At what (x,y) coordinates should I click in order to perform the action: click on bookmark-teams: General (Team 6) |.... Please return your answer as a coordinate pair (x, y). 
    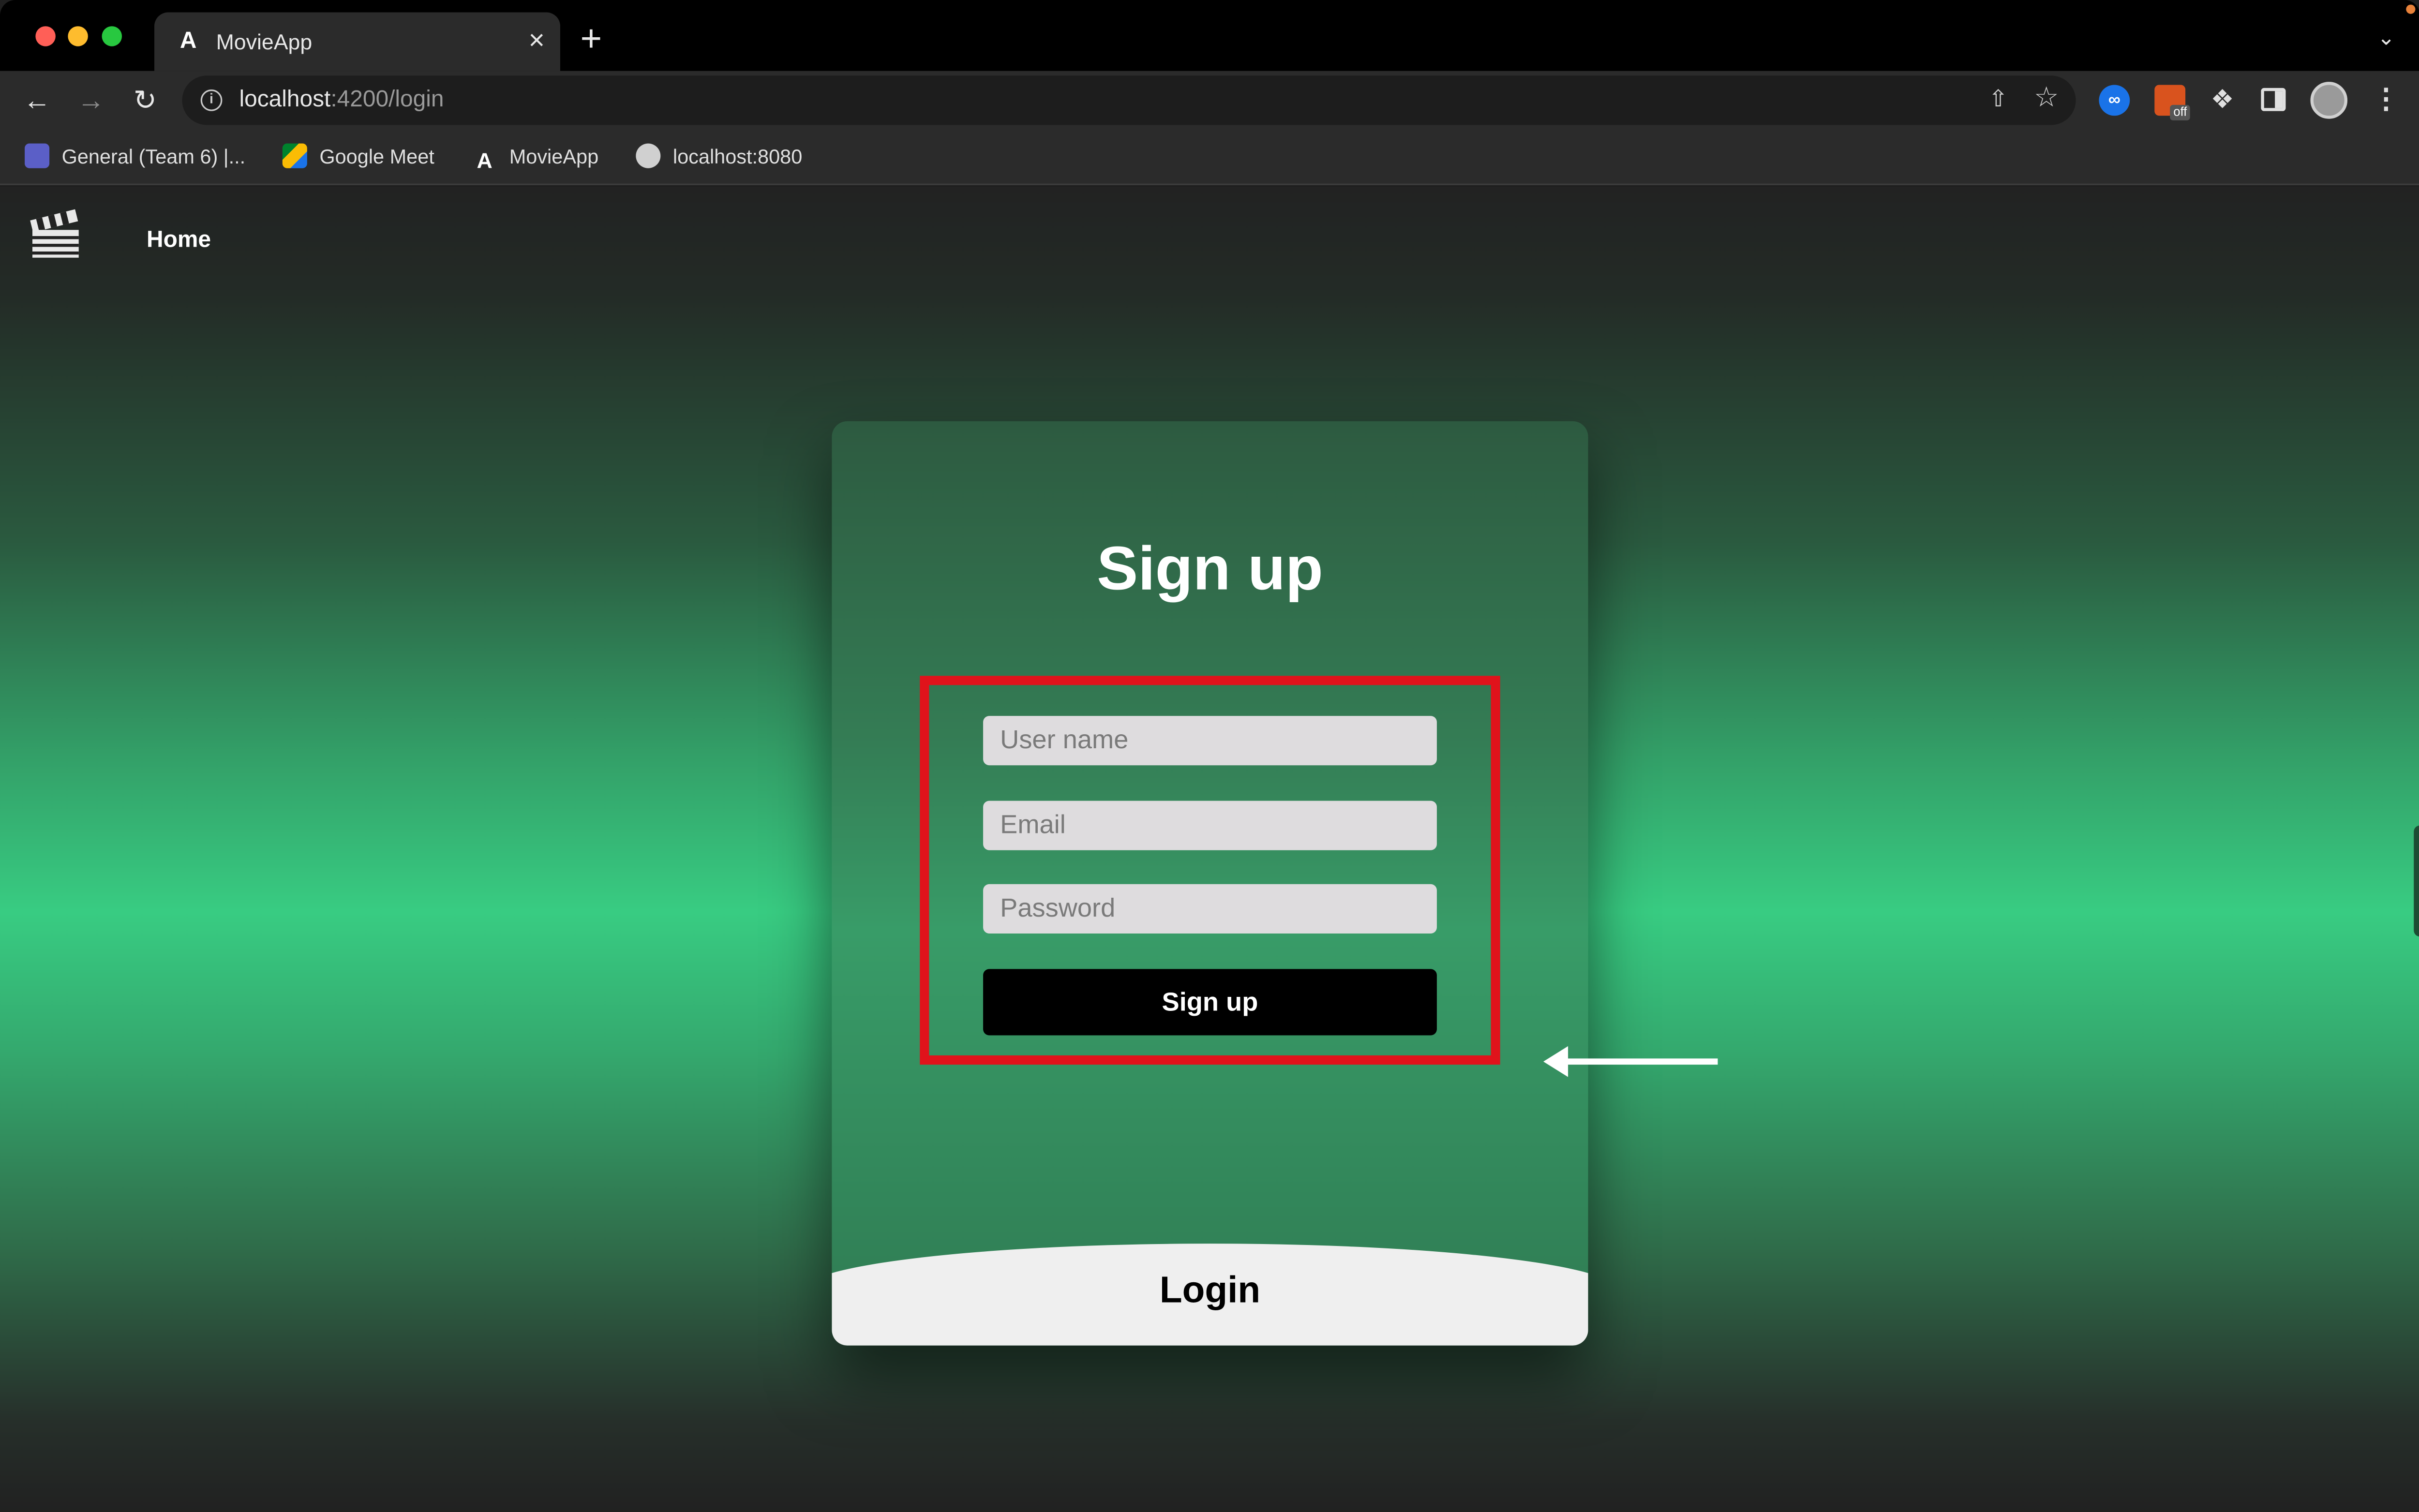
    Looking at the image, I should click on (135, 158).